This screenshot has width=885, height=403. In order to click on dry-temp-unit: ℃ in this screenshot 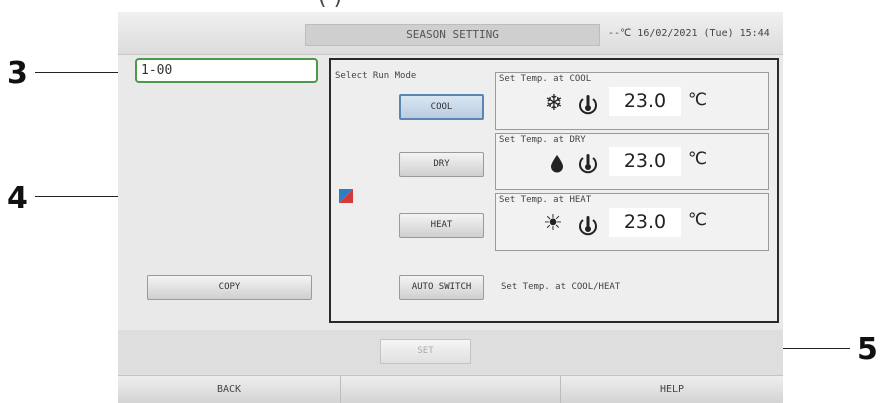, I will do `click(698, 159)`.